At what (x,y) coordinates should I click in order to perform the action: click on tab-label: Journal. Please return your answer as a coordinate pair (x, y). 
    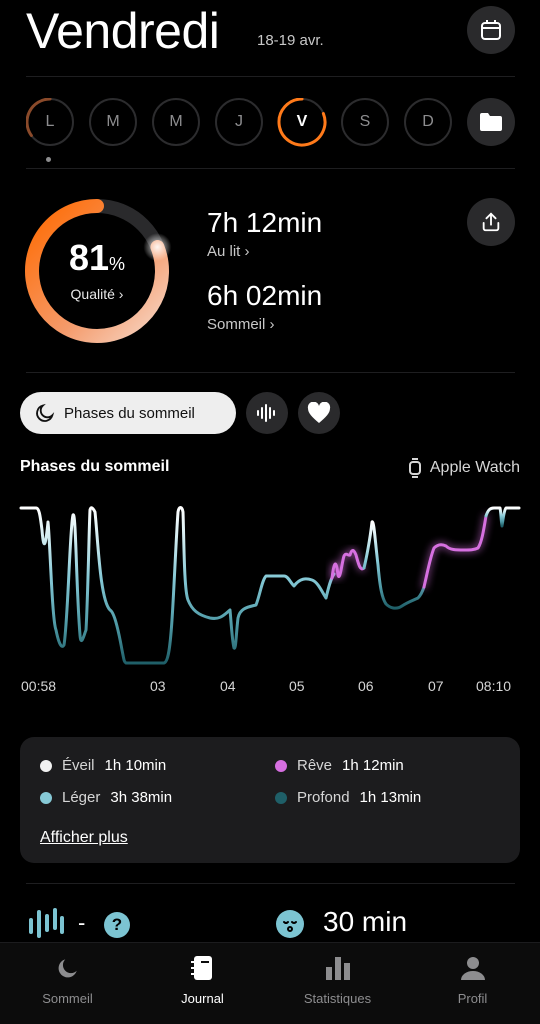
    Looking at the image, I should click on (202, 998).